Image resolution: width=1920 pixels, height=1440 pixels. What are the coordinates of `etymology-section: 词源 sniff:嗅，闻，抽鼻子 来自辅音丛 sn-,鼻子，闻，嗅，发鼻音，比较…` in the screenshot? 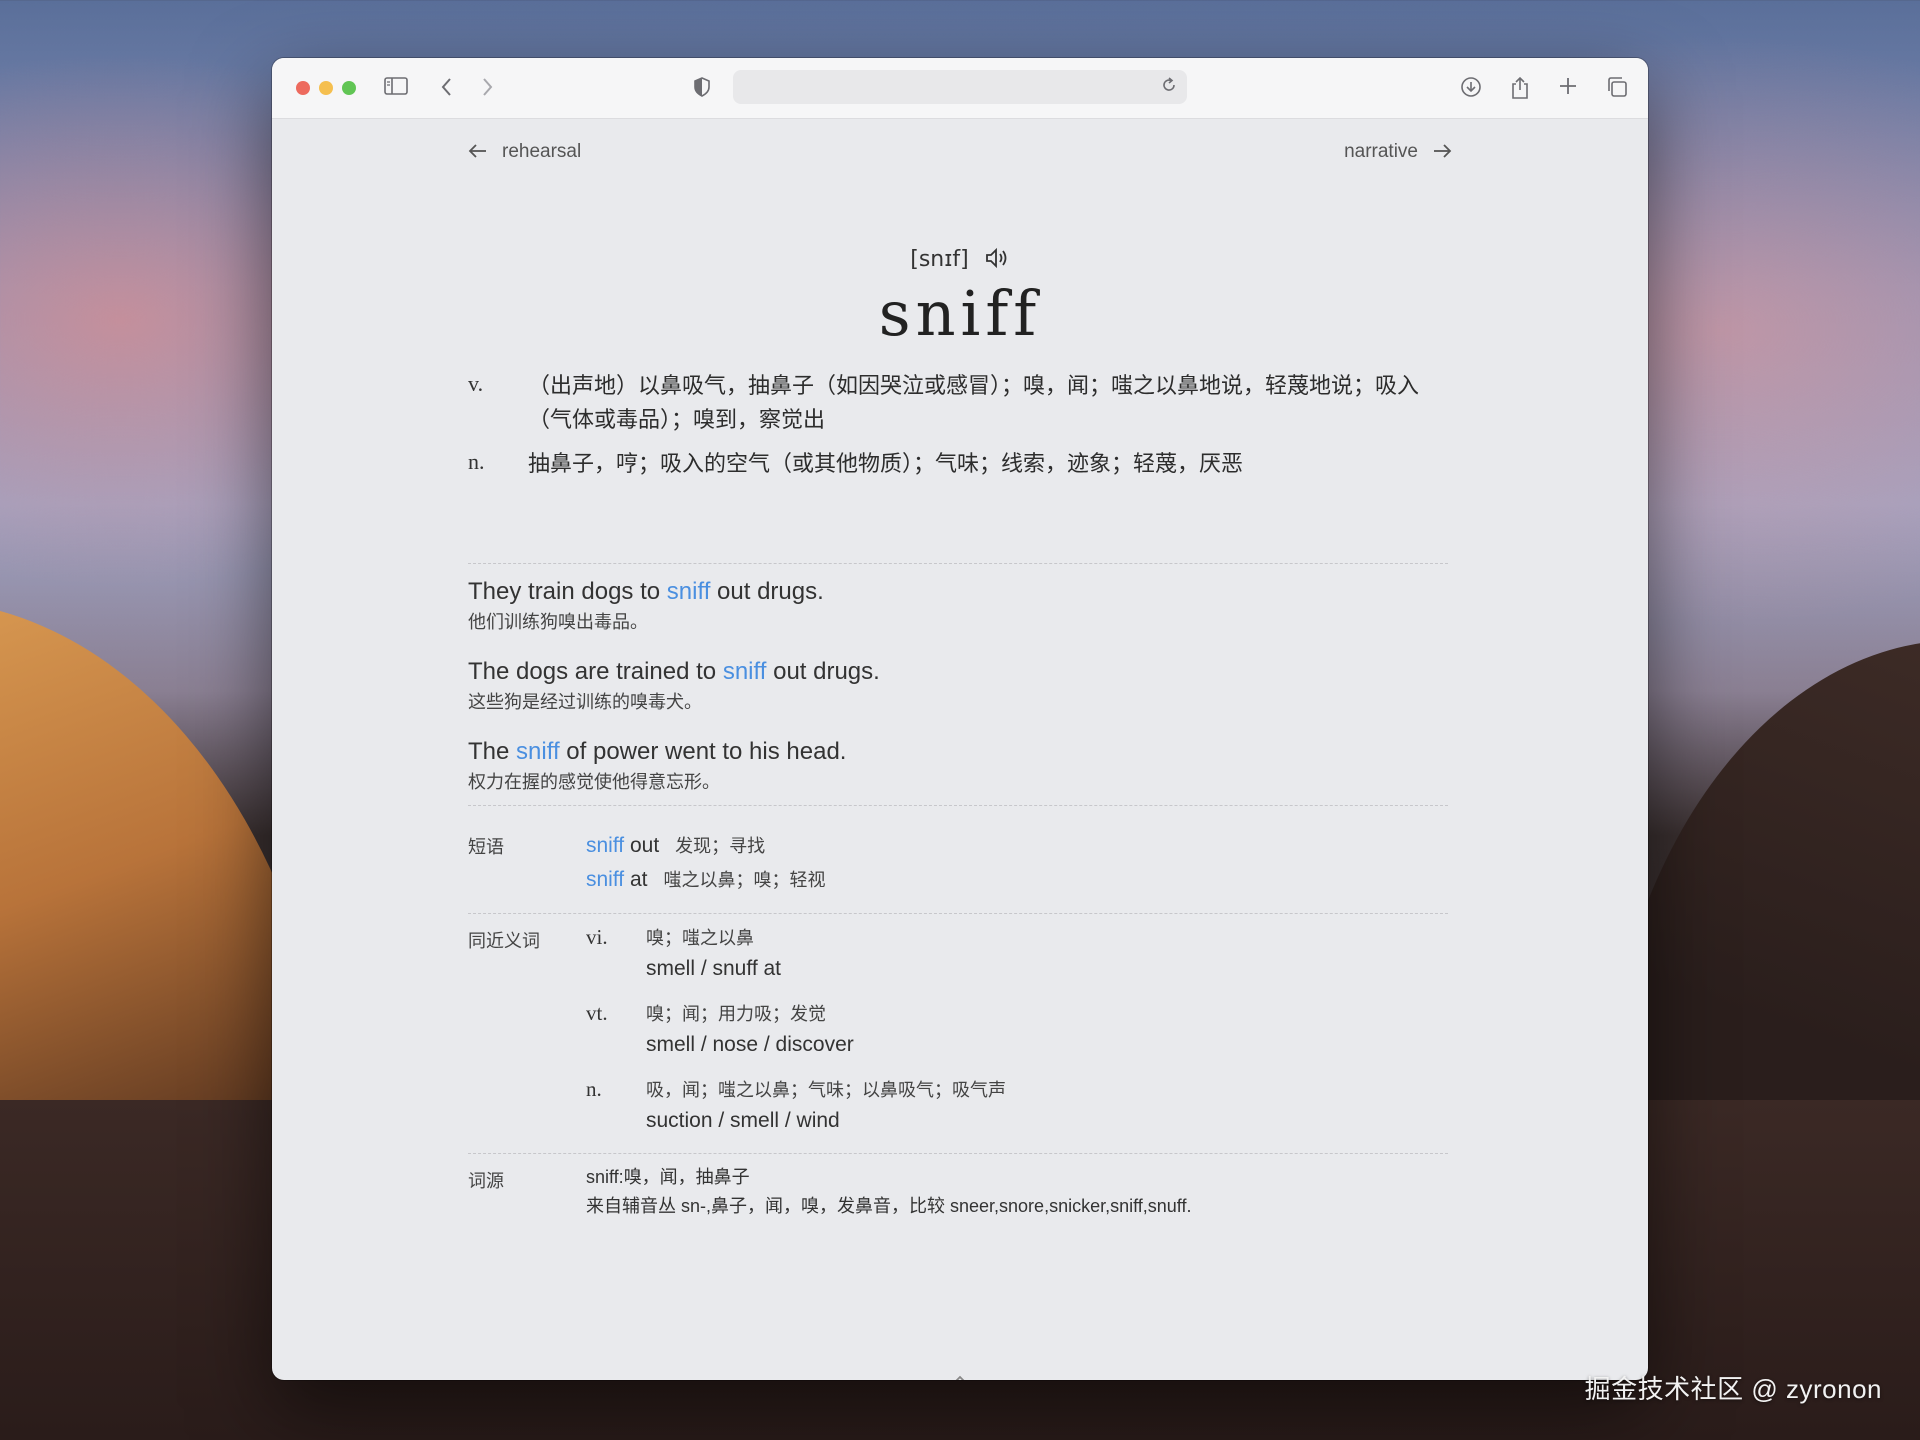 It's located at (958, 1192).